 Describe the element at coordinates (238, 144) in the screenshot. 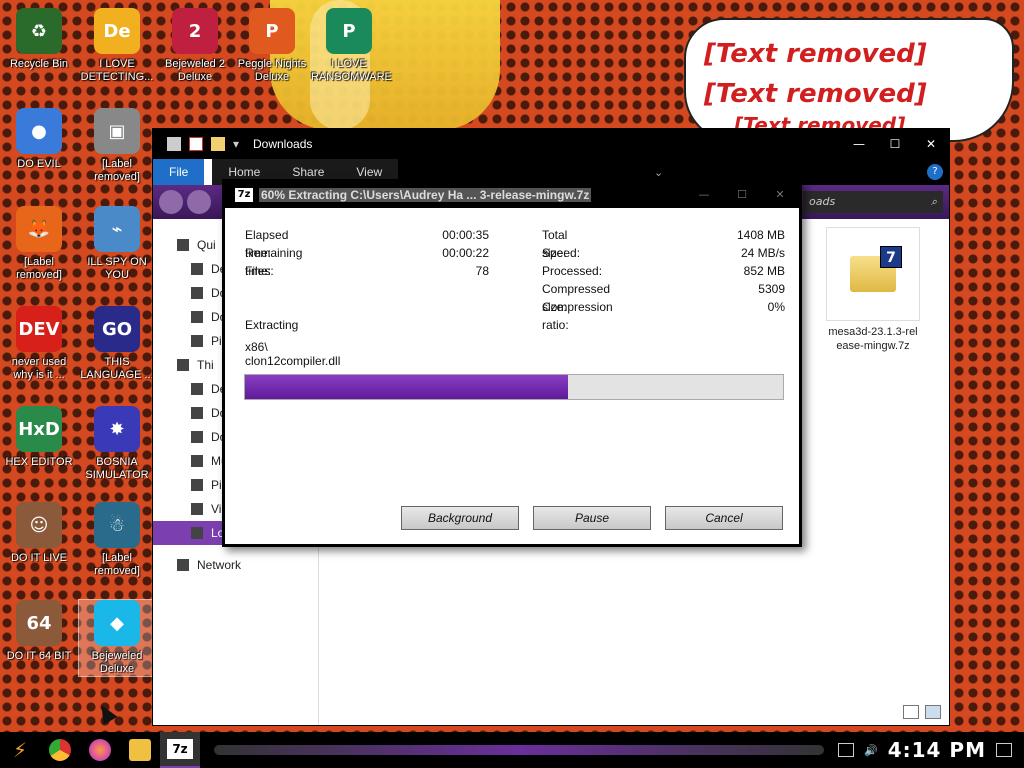

I see `chevron-down-icon: ▾` at that location.